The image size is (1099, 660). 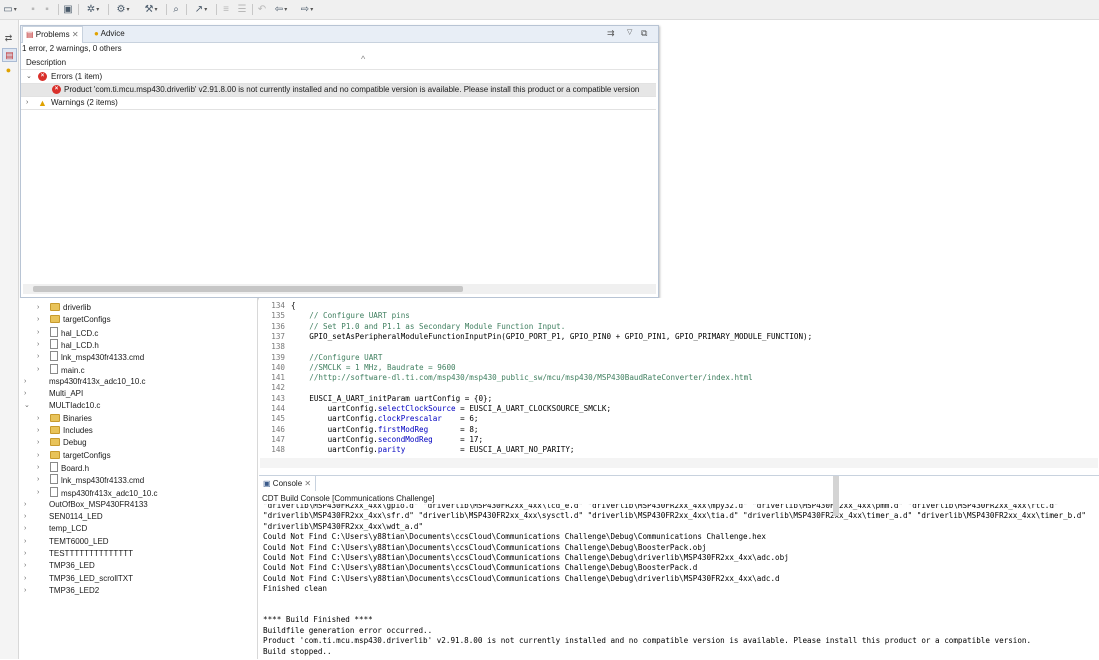 What do you see at coordinates (63, 517) in the screenshot?
I see `tree-item: › SEN0114_LED` at bounding box center [63, 517].